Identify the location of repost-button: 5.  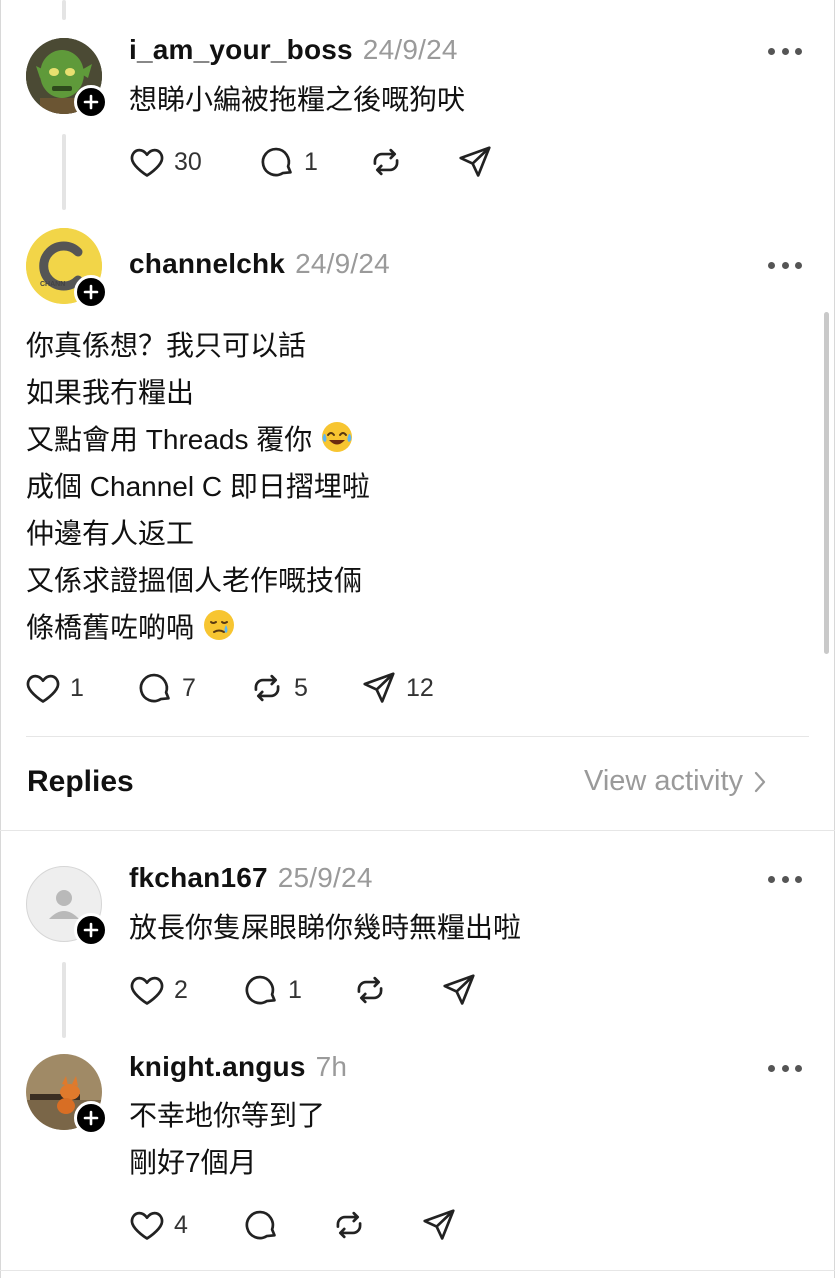
(278, 688).